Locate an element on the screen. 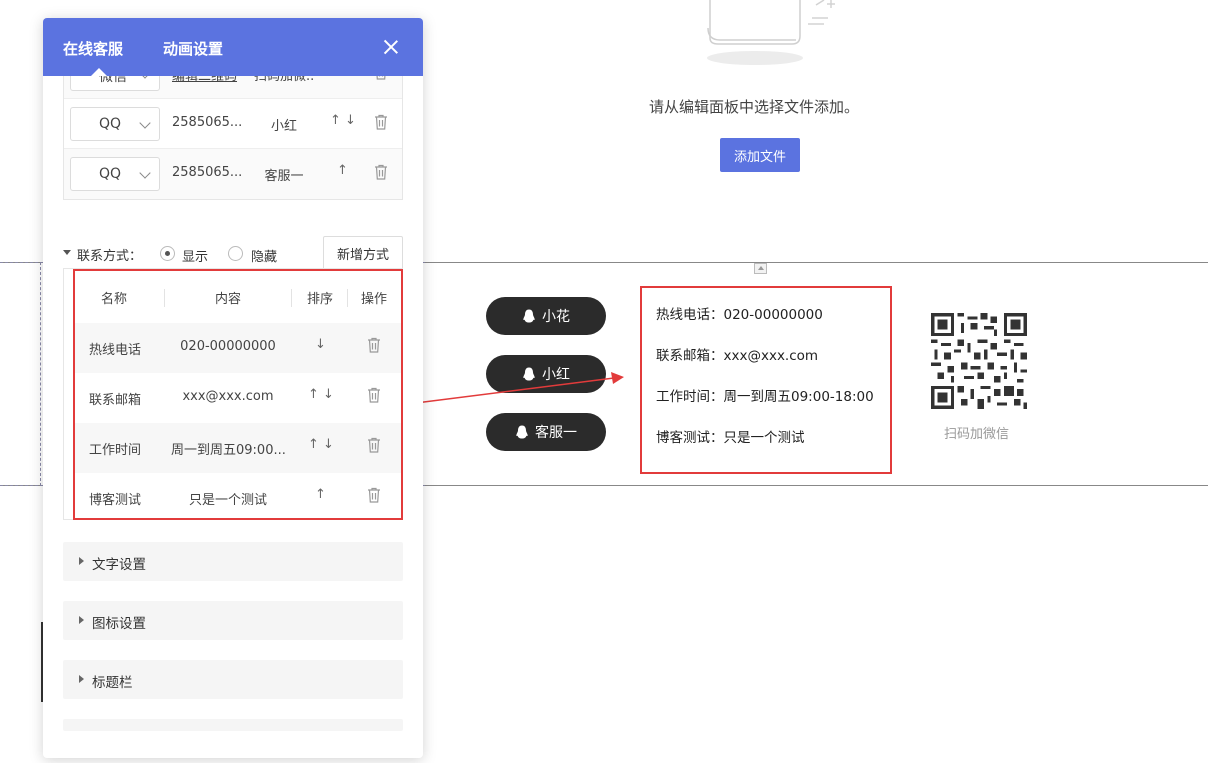 The image size is (1208, 763). table-header: 名称 内容 排序 操作 is located at coordinates (238, 297).